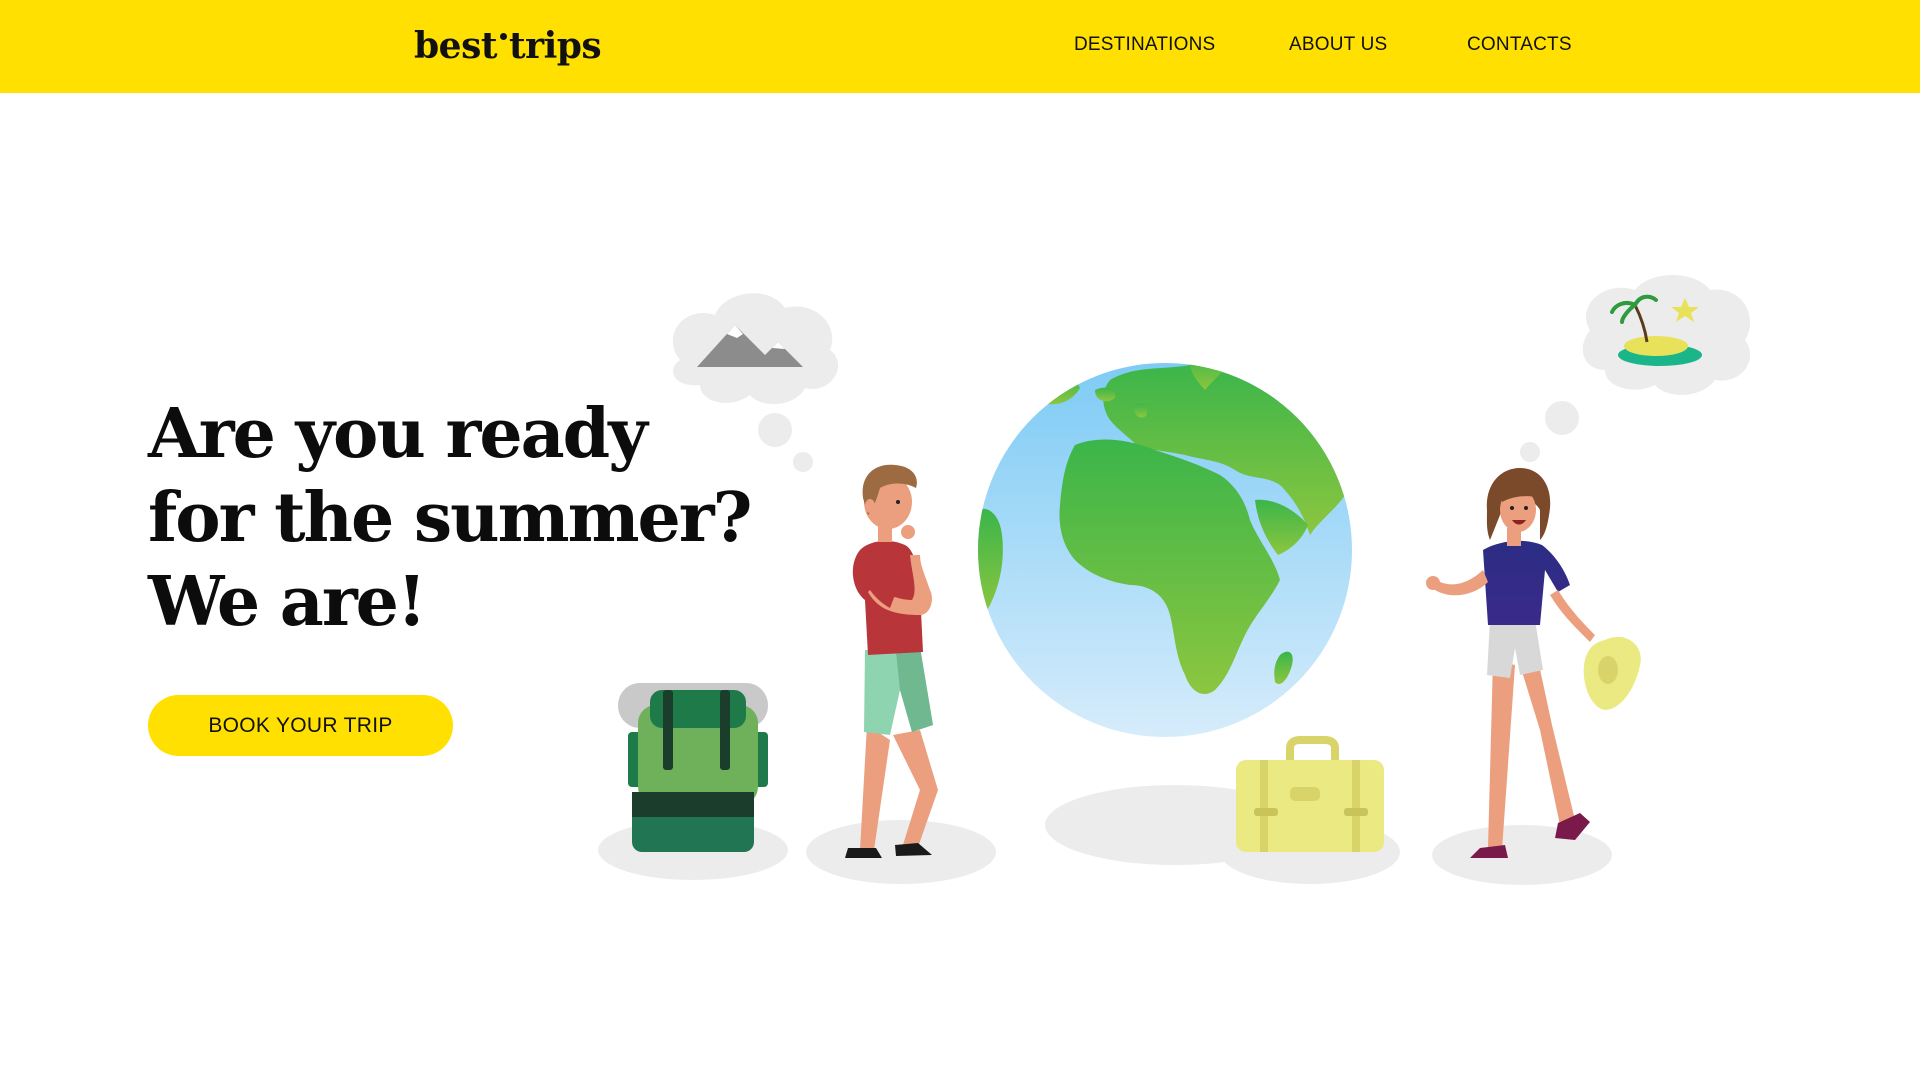  What do you see at coordinates (693, 767) in the screenshot?
I see `backpack-icon` at bounding box center [693, 767].